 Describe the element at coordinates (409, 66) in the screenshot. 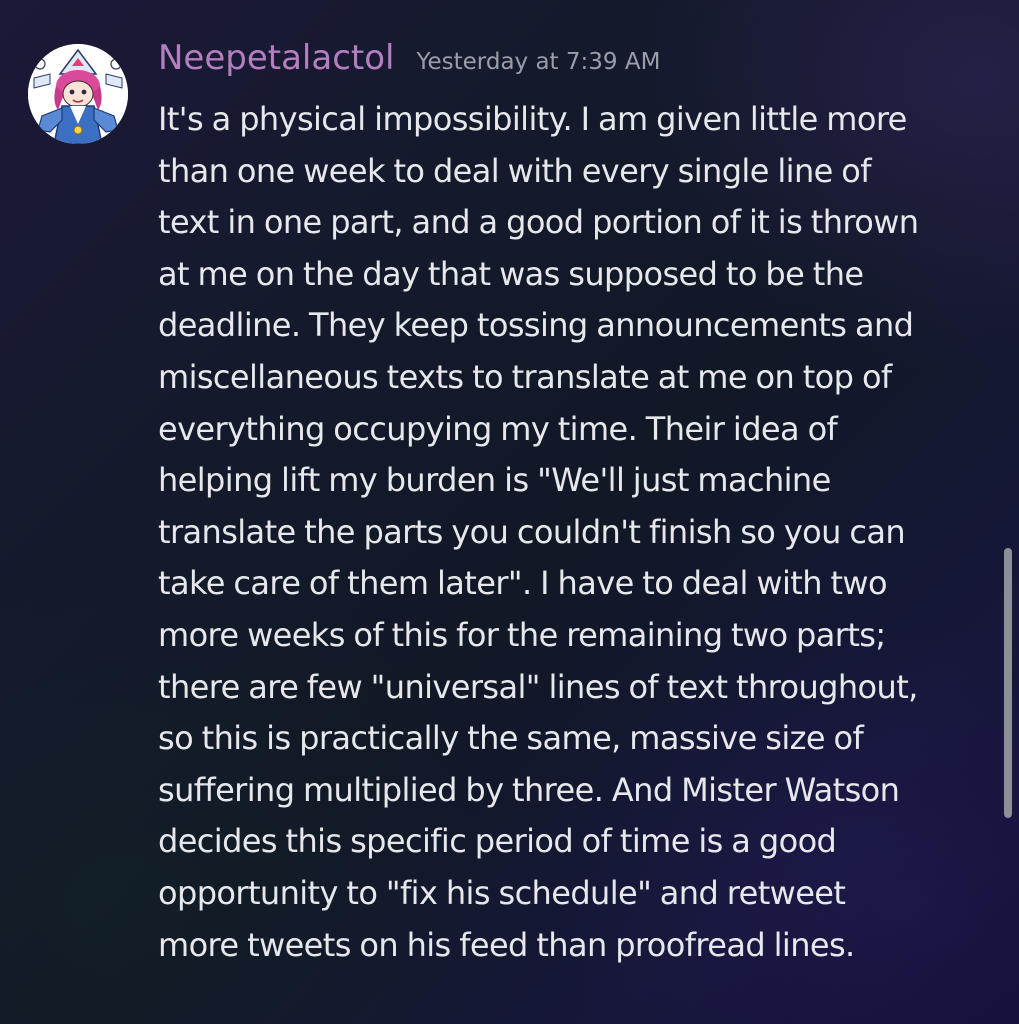

I see `message-header: Neepetalactol Yesterday at 7:39 AM` at that location.